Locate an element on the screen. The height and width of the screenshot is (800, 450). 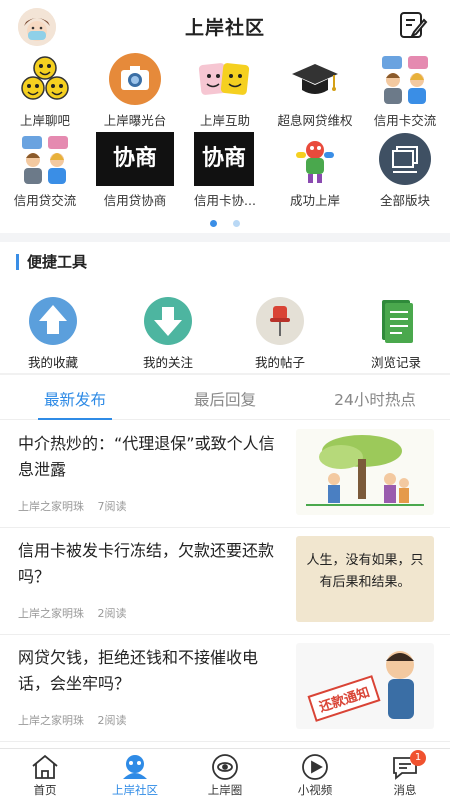
active-tab-indicator is located at coordinates (75, 419).